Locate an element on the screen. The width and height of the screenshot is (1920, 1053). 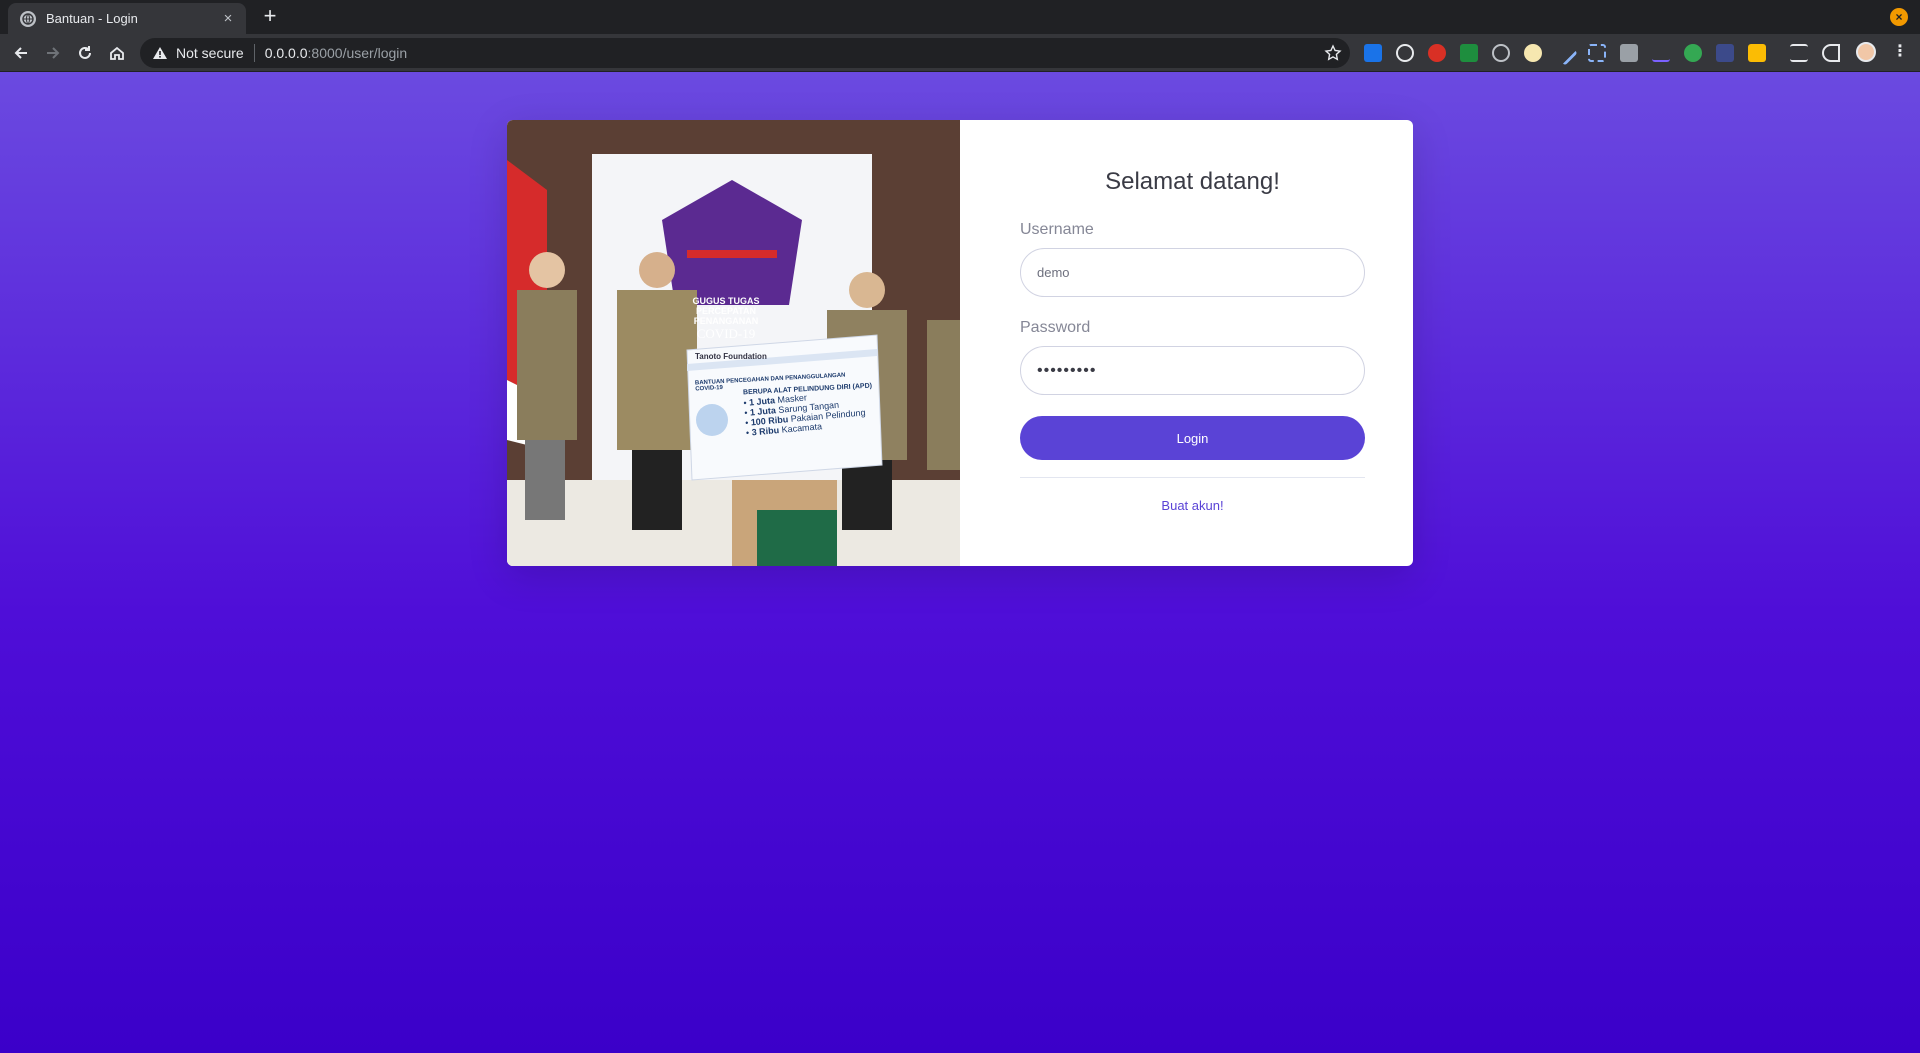
password-label: Password is located at coordinates (1055, 327).